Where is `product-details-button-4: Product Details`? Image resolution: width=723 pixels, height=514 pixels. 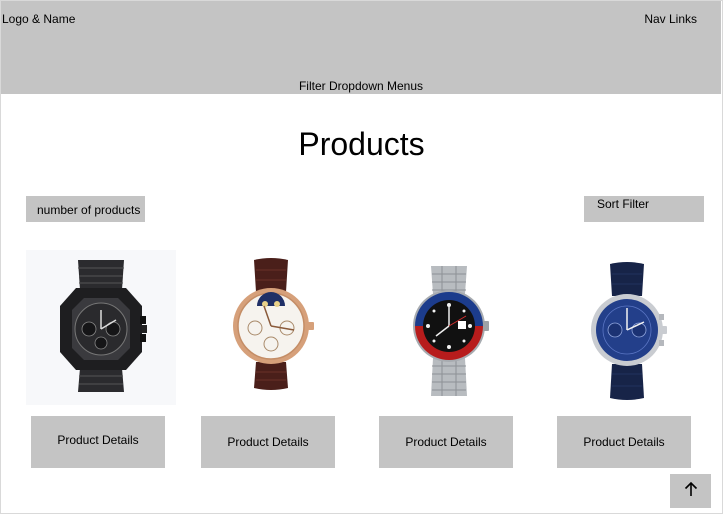
product-details-button-4: Product Details is located at coordinates (624, 442).